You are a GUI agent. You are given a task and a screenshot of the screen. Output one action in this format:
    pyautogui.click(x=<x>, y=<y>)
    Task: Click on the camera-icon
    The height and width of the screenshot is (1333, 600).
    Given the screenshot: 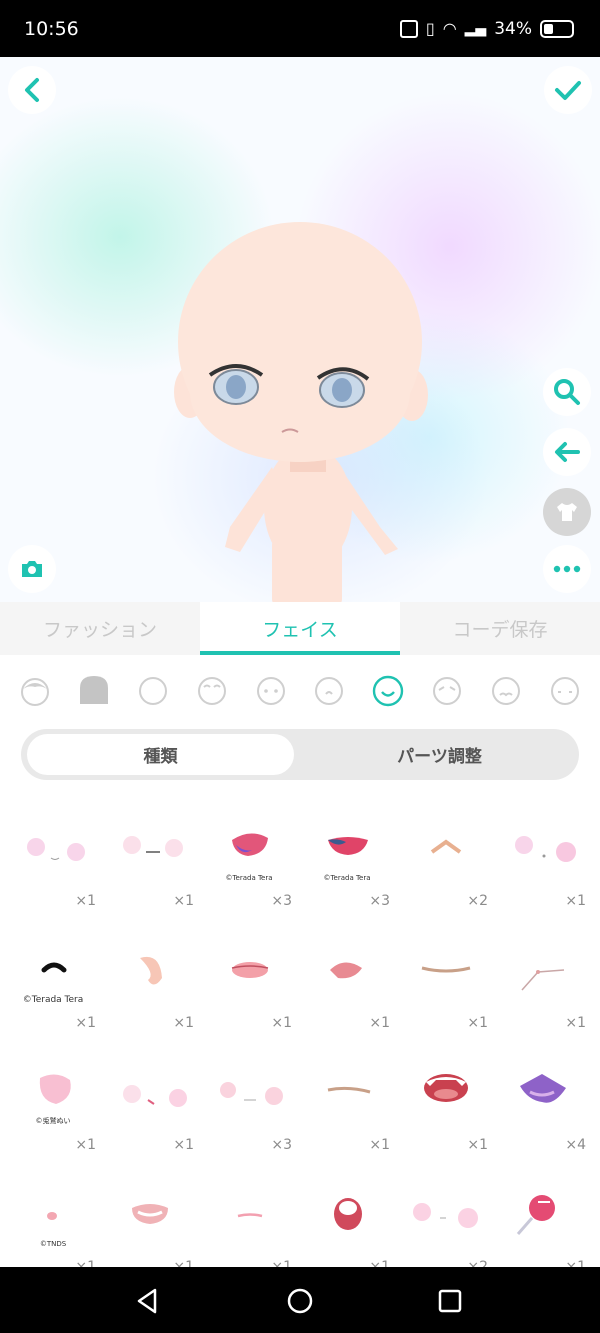 What is the action you would take?
    pyautogui.click(x=32, y=569)
    